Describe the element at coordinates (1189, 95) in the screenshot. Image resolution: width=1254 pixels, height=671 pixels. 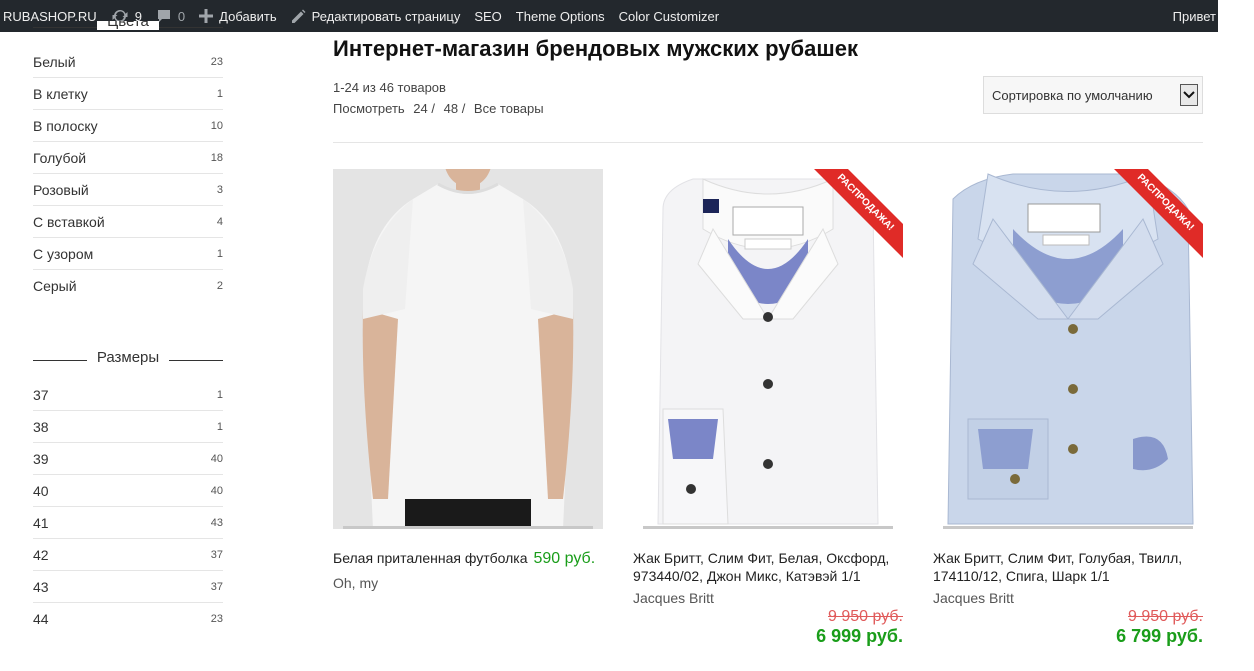
I see `chevron-down-icon` at that location.